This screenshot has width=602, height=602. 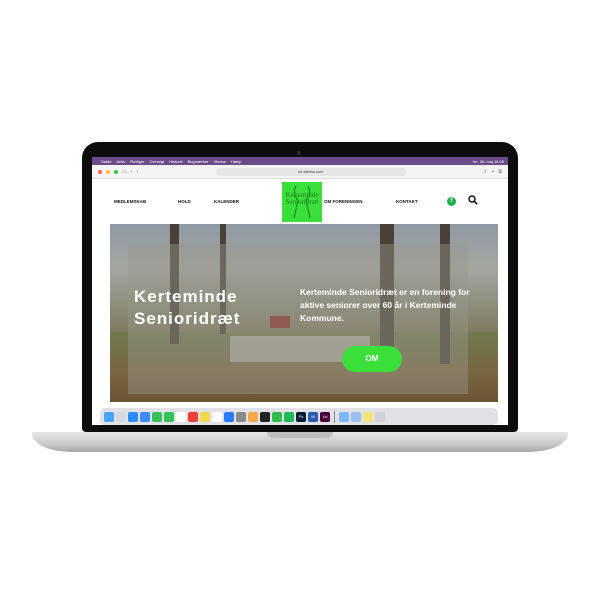 I want to click on close-window-button, so click(x=100, y=171).